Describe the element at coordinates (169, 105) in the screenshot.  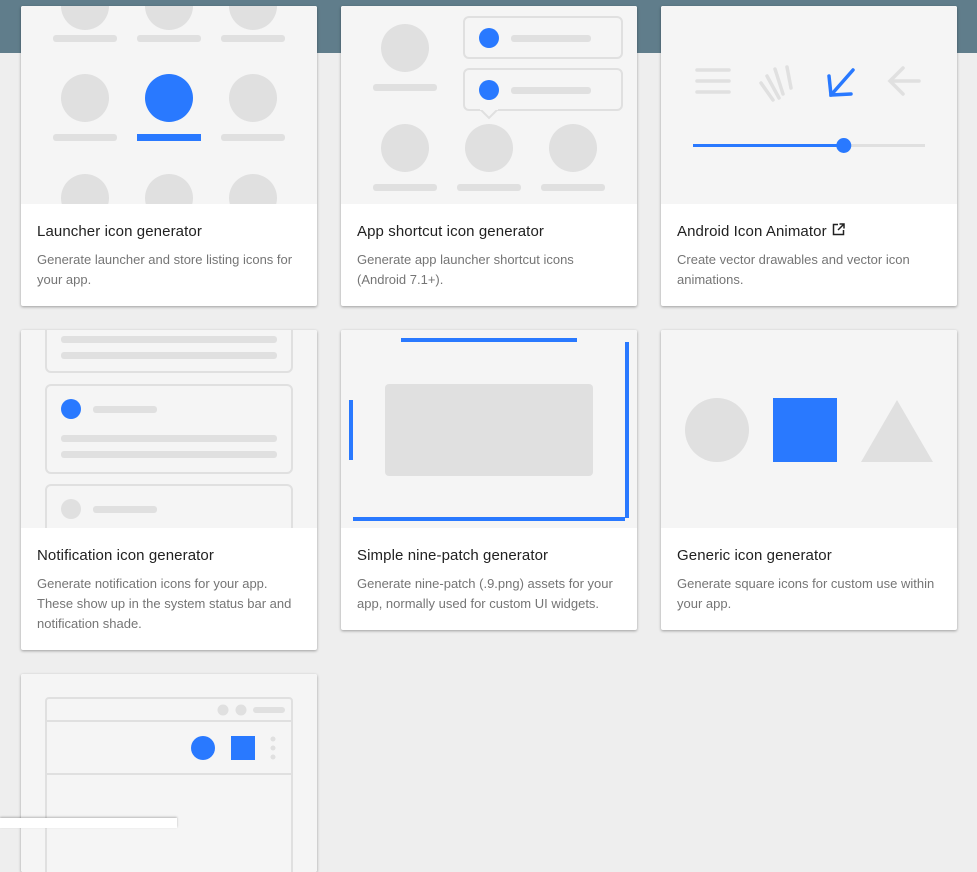
I see `launcher-illustration` at that location.